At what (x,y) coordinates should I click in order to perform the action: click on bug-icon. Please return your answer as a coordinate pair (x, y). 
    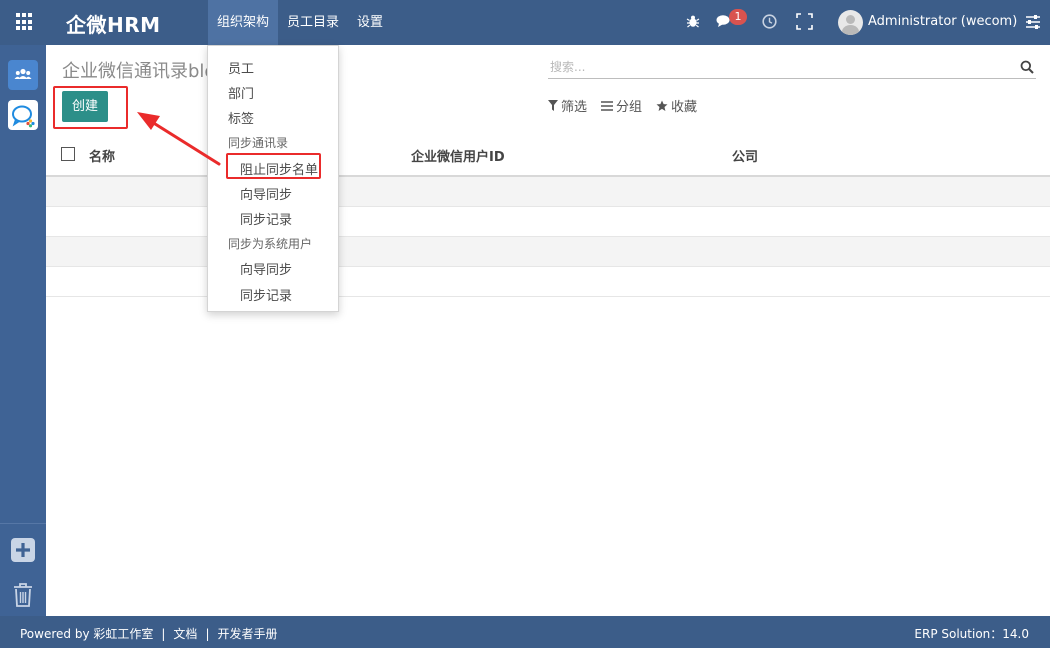
    Looking at the image, I should click on (693, 21).